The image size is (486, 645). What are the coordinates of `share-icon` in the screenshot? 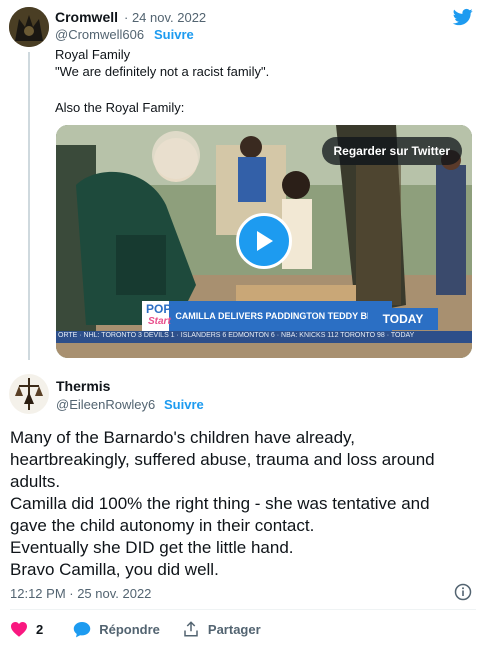 It's located at (191, 629).